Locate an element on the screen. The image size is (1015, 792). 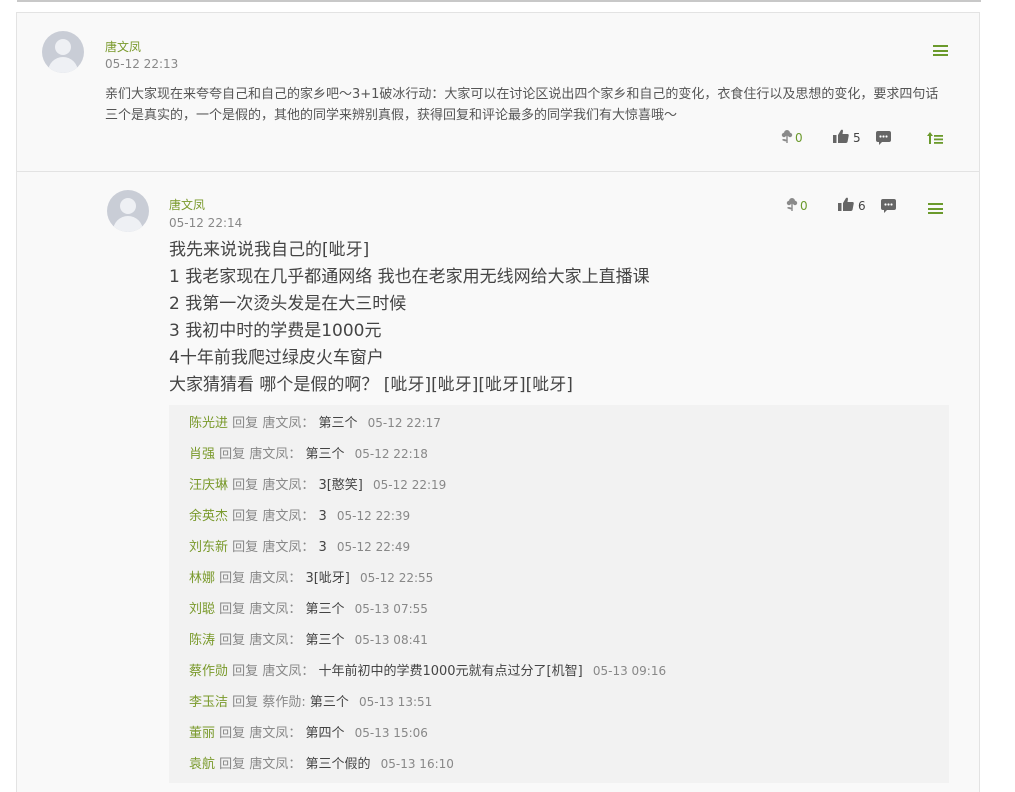
sub-reply-time: 05-12 22:19 is located at coordinates (410, 485).